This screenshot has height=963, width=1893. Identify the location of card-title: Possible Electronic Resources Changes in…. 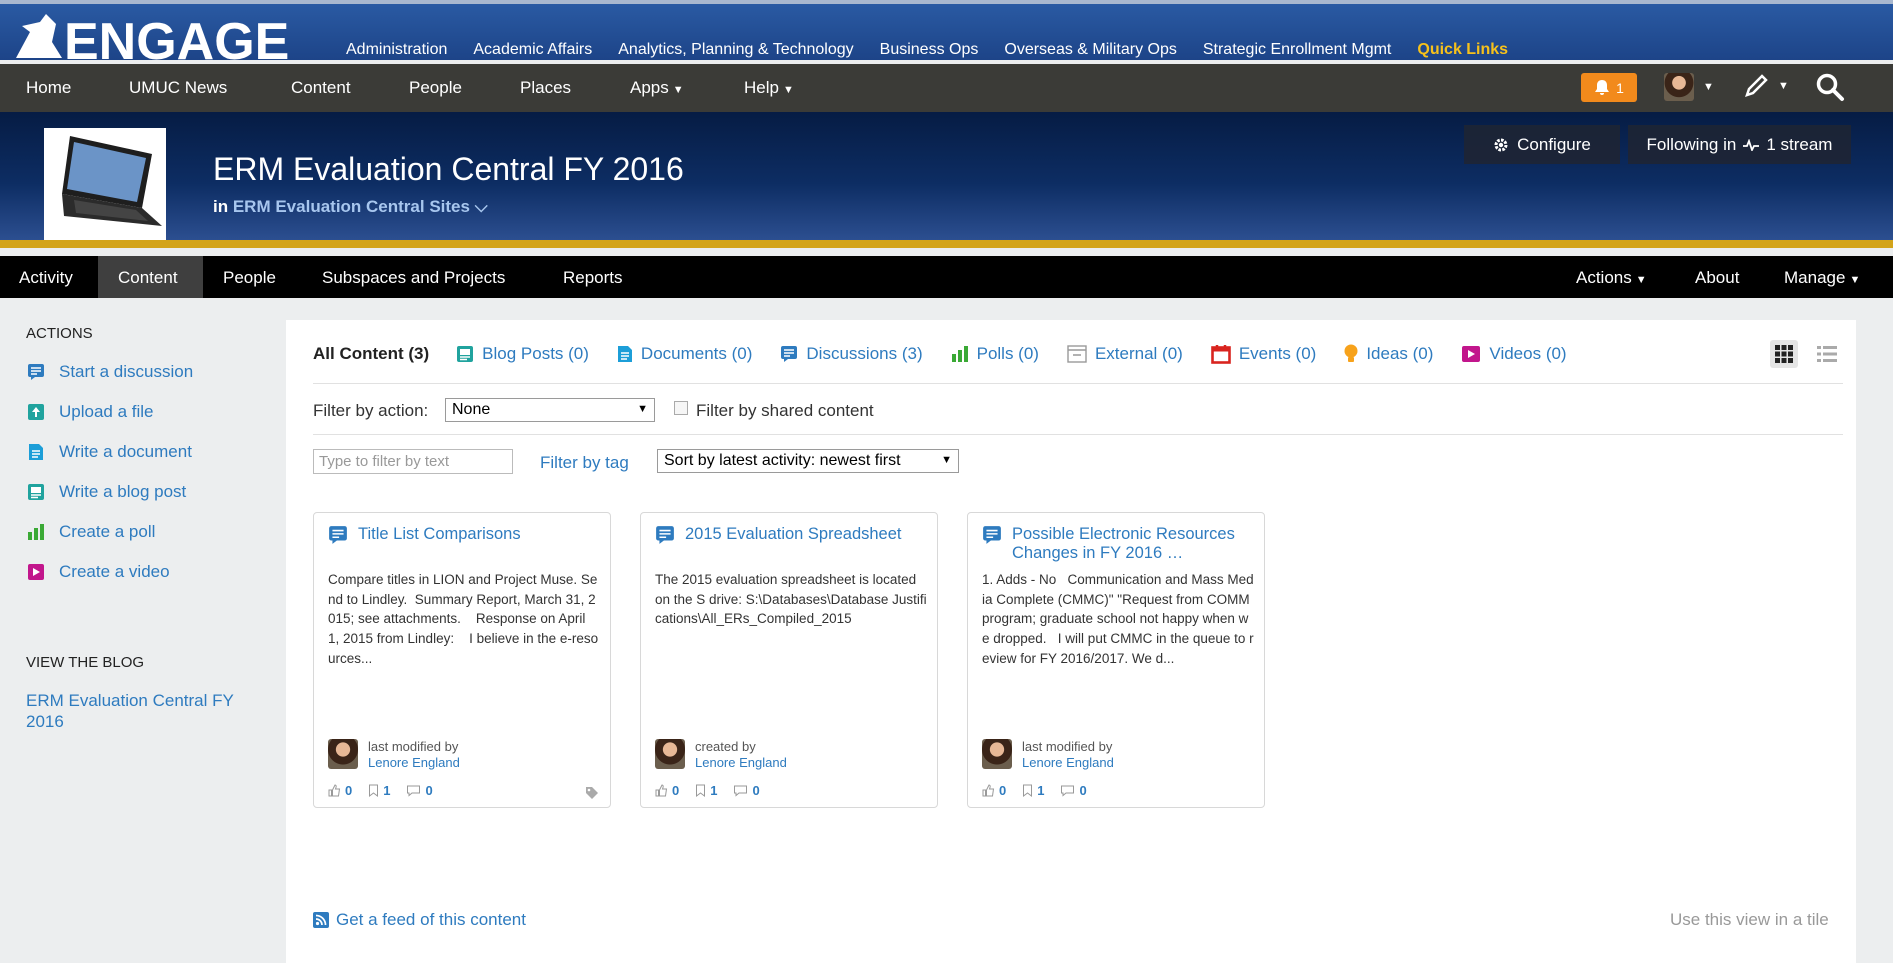
(1133, 544).